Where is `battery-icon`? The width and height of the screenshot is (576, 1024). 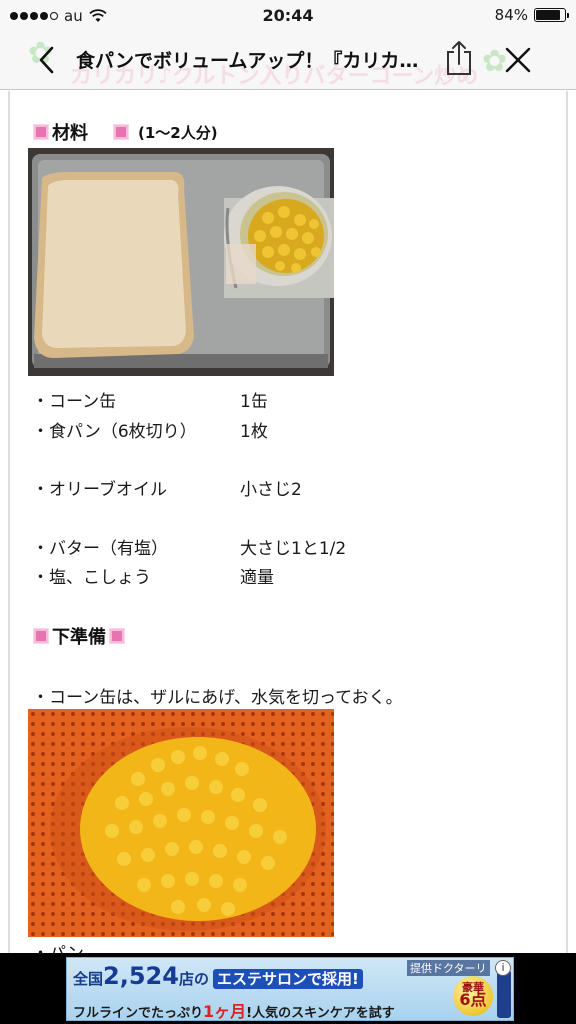 battery-icon is located at coordinates (551, 15).